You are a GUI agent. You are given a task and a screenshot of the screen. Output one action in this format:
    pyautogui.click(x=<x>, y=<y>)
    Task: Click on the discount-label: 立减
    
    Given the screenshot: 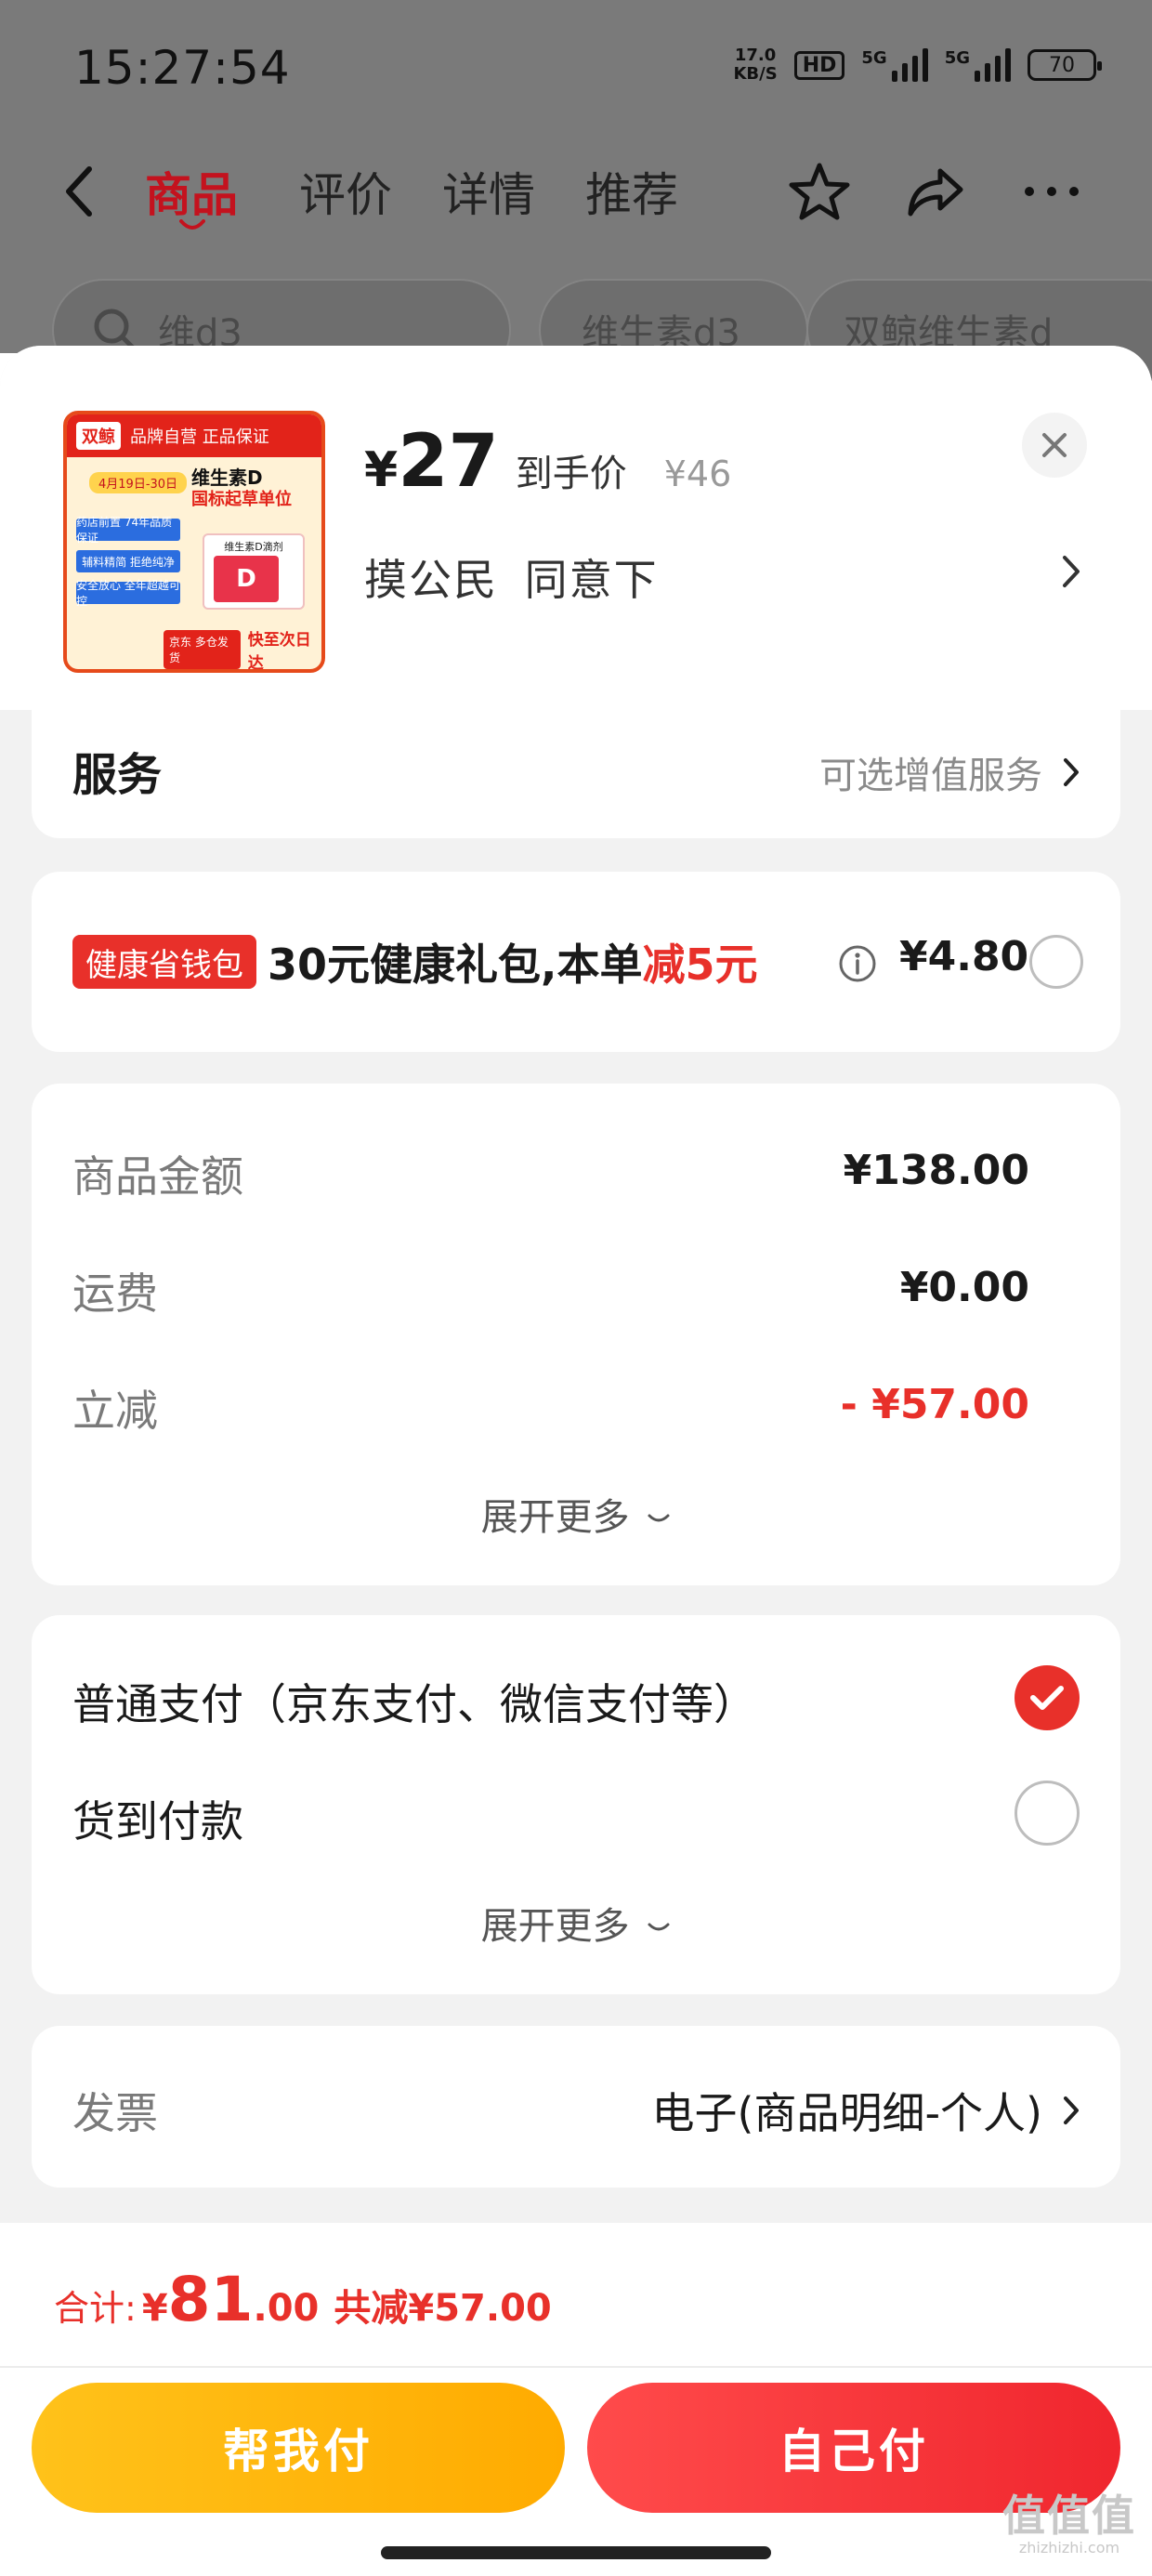 What is the action you would take?
    pyautogui.click(x=115, y=1411)
    